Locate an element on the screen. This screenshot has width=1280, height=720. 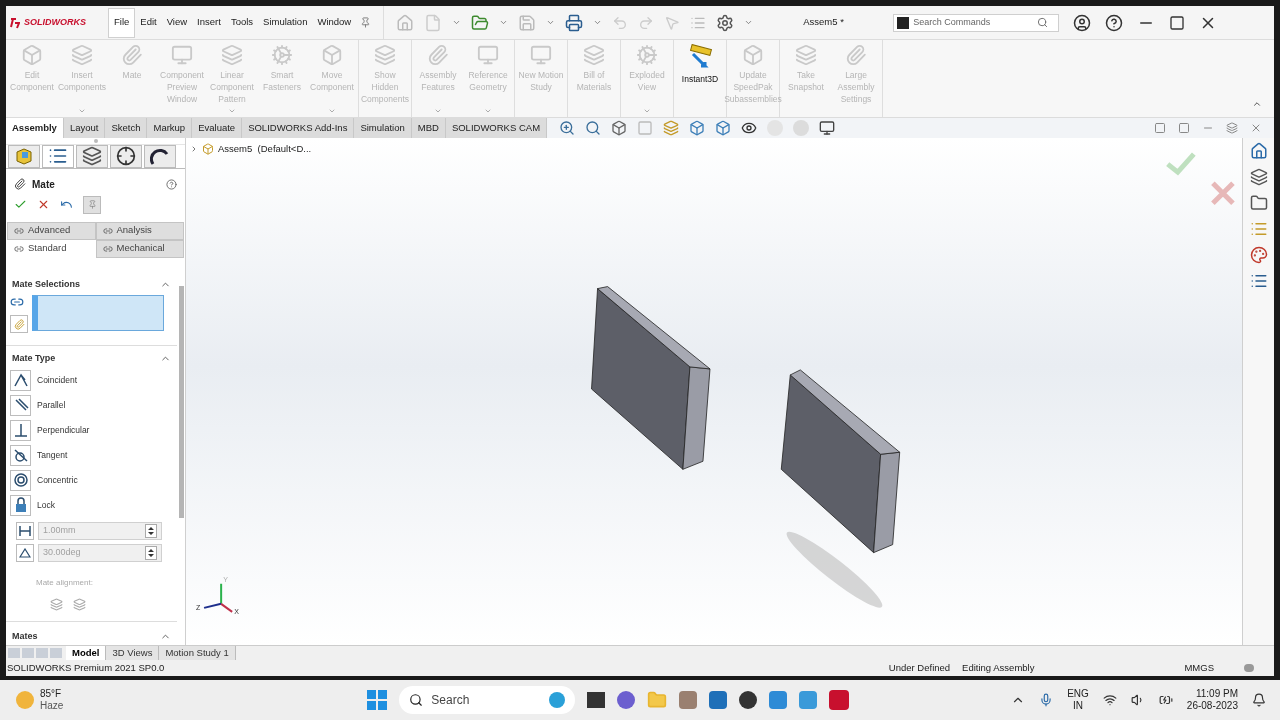
menu-item: Tools is located at coordinates (242, 22).